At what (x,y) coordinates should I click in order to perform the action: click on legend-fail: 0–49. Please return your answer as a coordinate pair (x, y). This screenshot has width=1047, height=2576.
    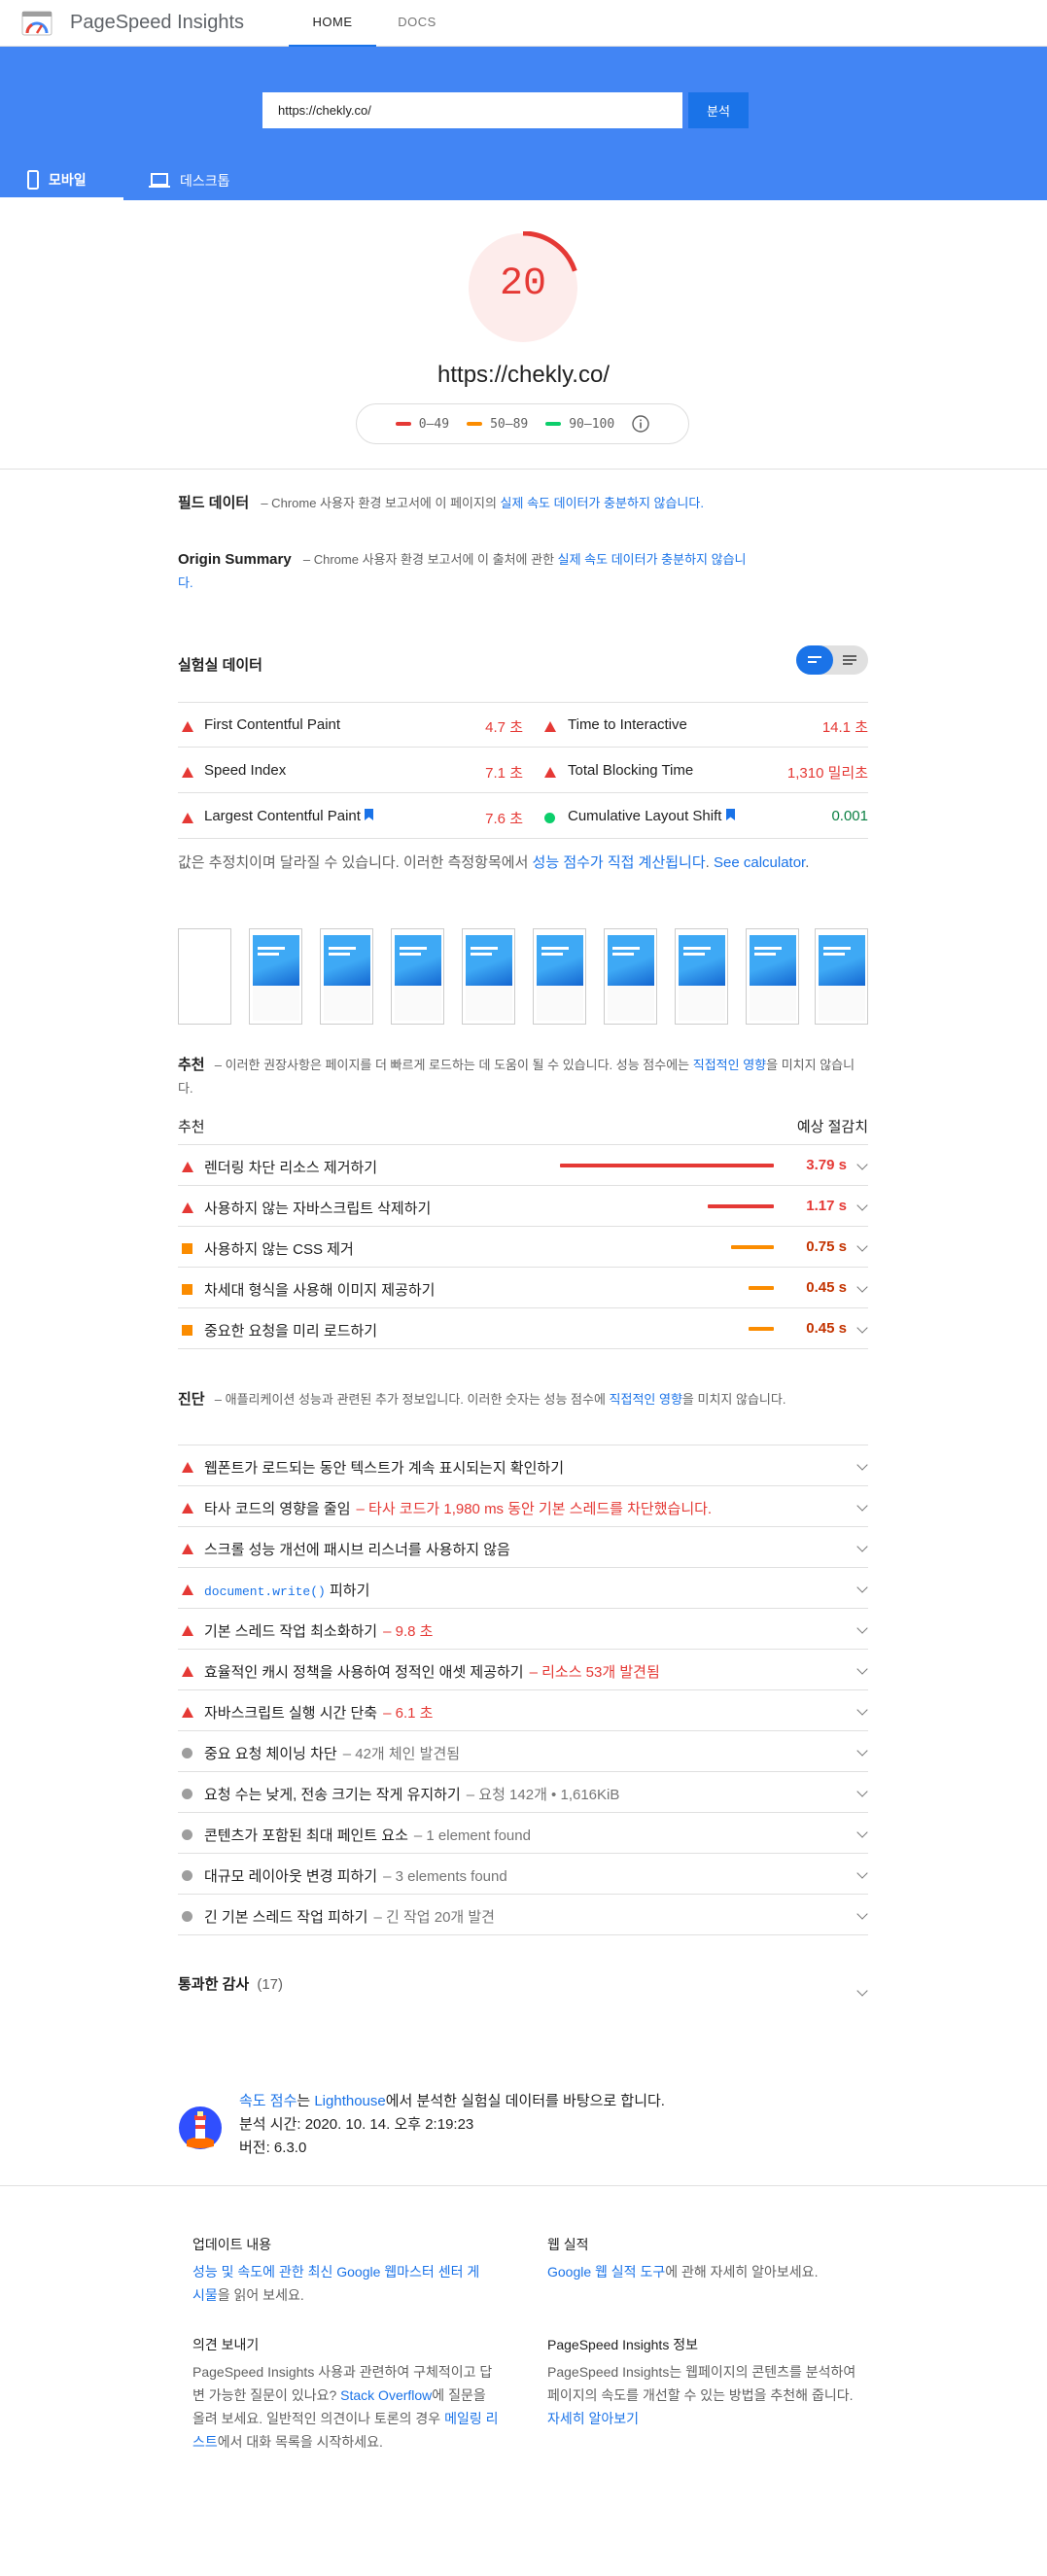
    Looking at the image, I should click on (422, 424).